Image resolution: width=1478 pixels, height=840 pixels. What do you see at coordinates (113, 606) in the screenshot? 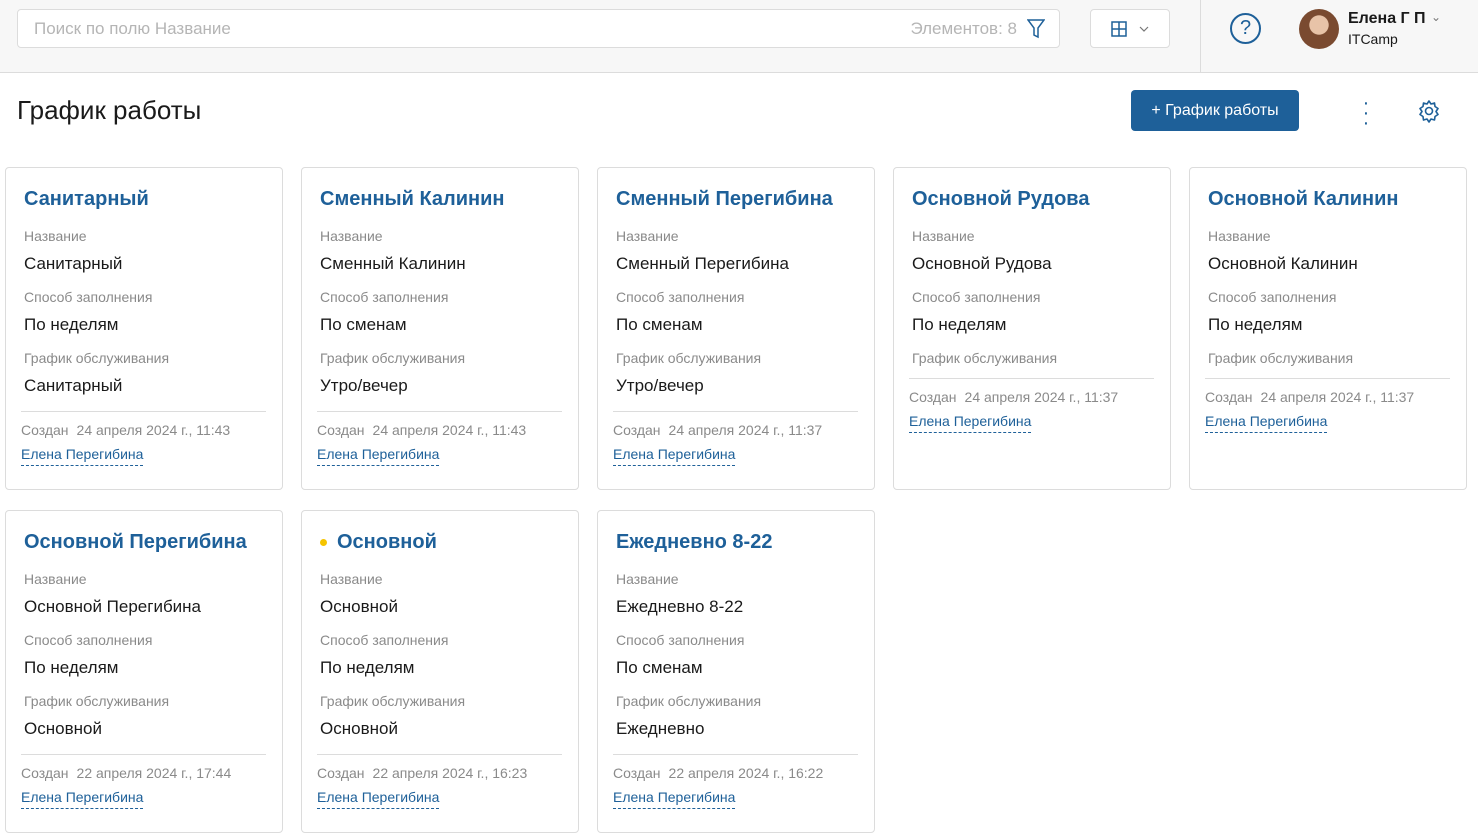
I see `name-value: Основной Перегибина` at bounding box center [113, 606].